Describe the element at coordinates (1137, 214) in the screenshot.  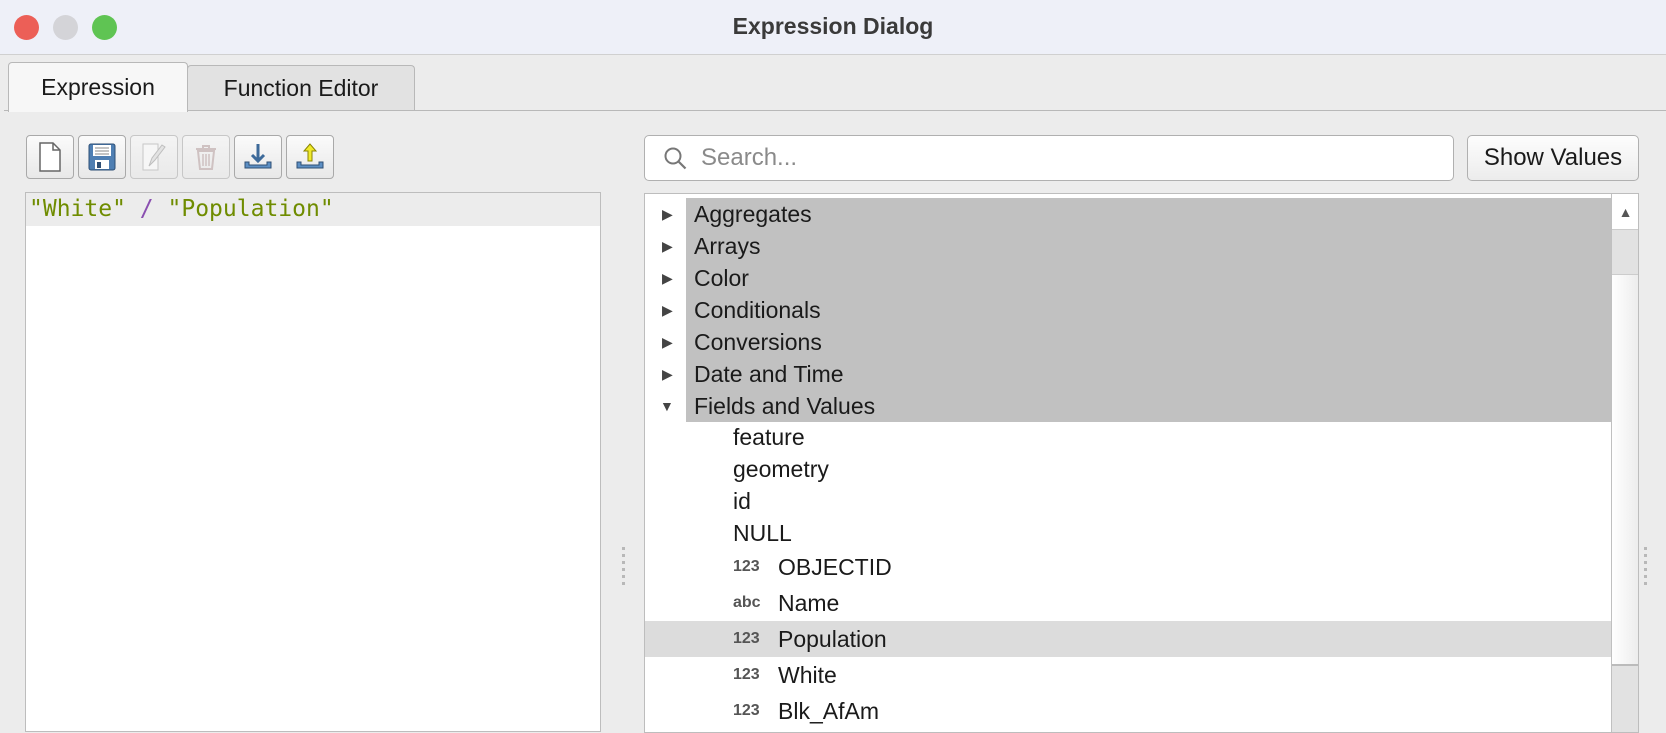
I see `tree-category-aggregates: ▶ Aggregates` at that location.